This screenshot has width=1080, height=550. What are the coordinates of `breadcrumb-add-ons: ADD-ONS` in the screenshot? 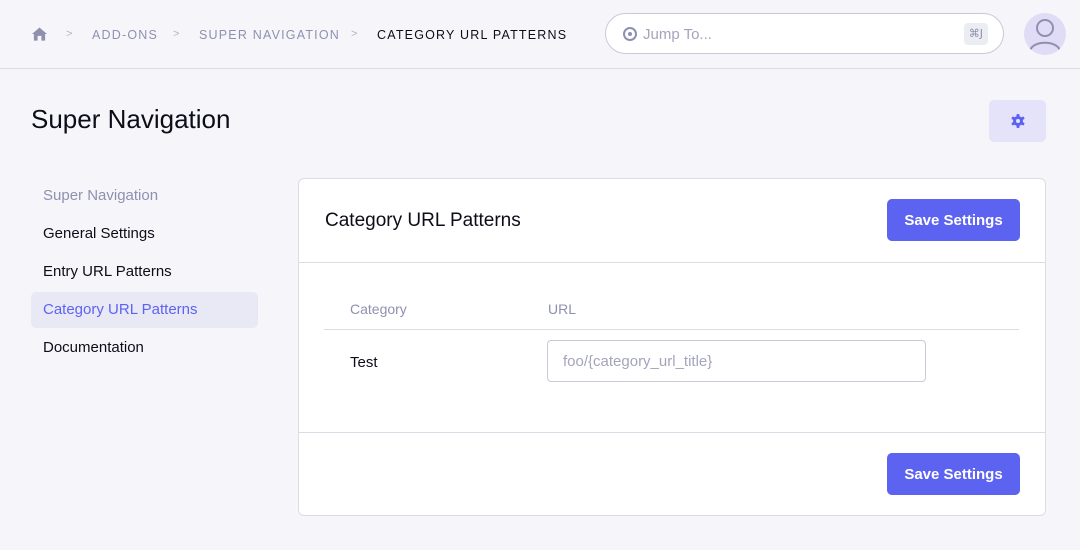 It's located at (125, 35).